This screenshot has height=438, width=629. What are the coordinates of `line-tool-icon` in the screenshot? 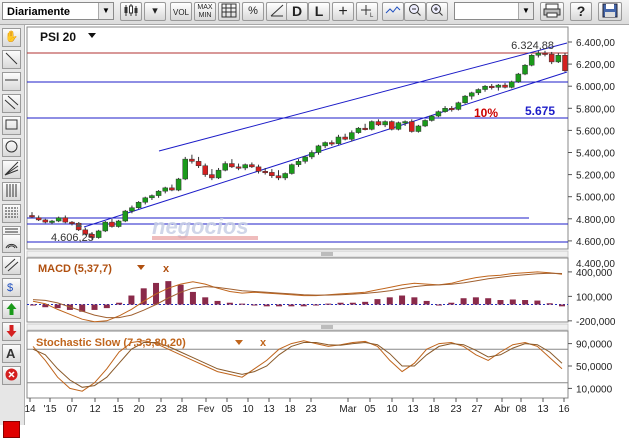 It's located at (11, 59).